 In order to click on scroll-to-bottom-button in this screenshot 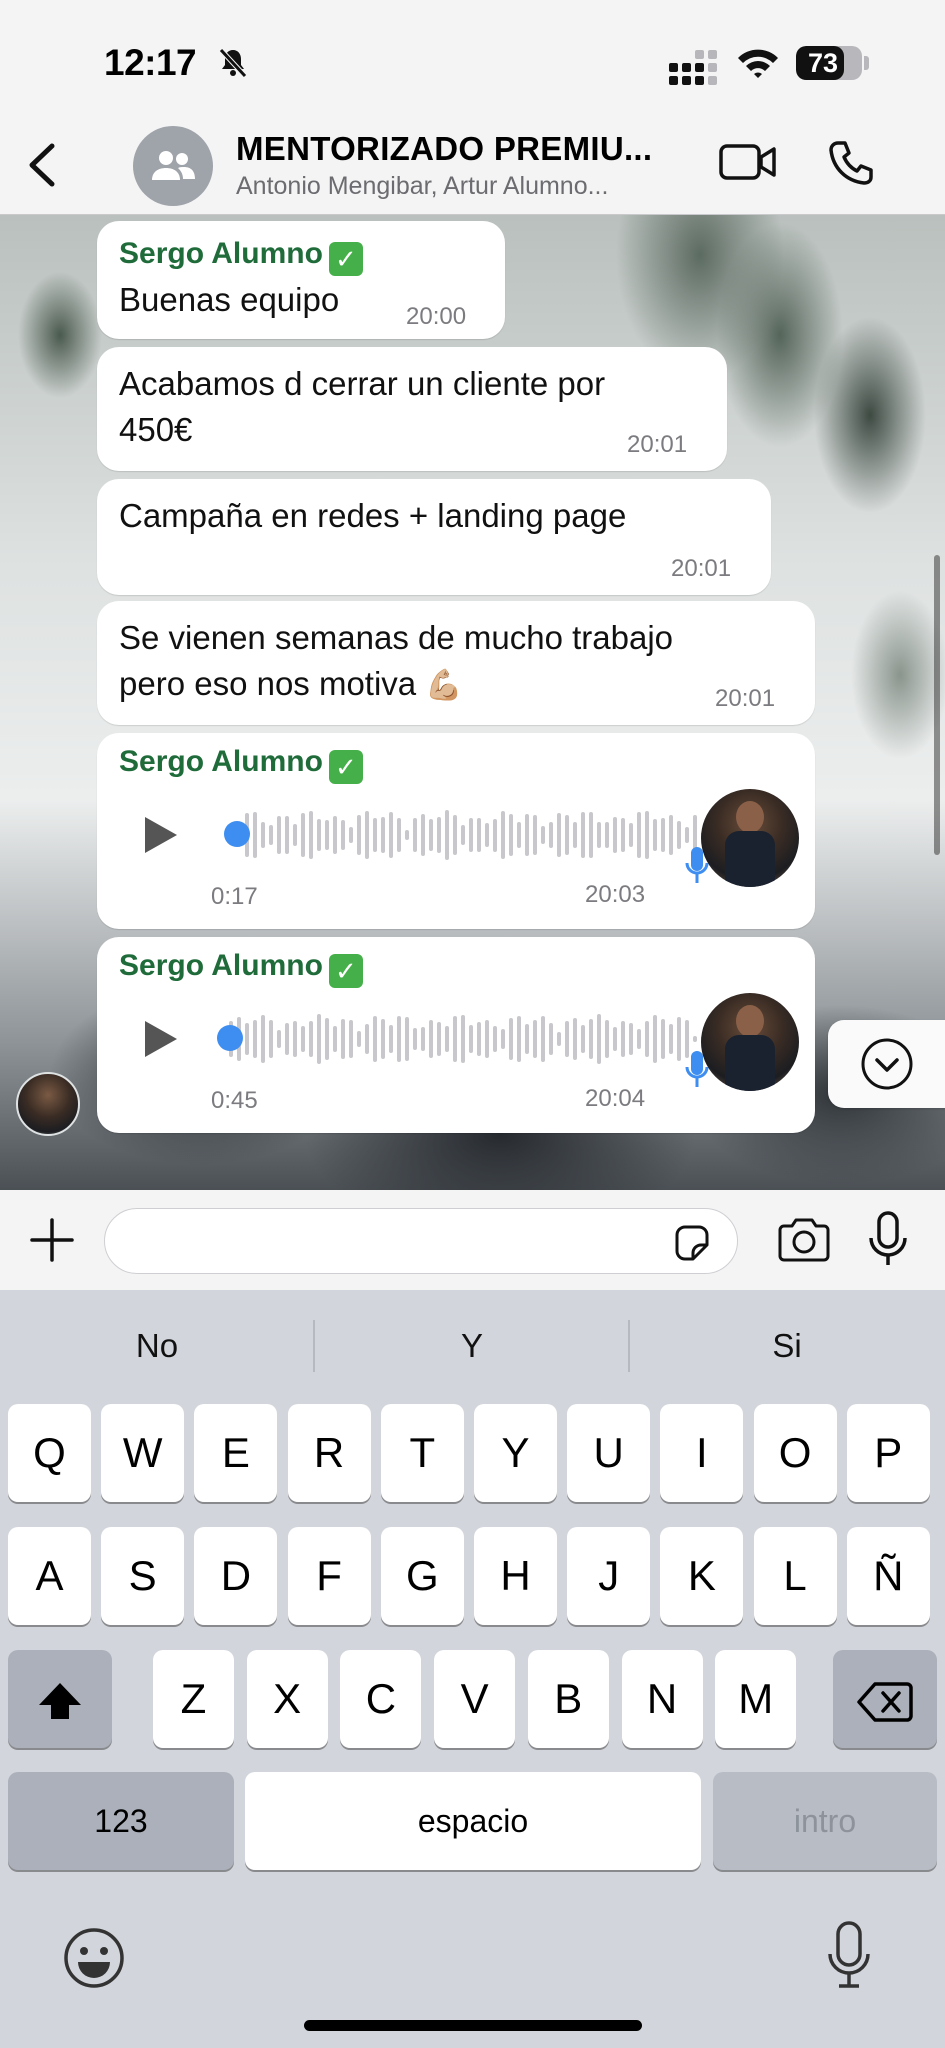, I will do `click(886, 1064)`.